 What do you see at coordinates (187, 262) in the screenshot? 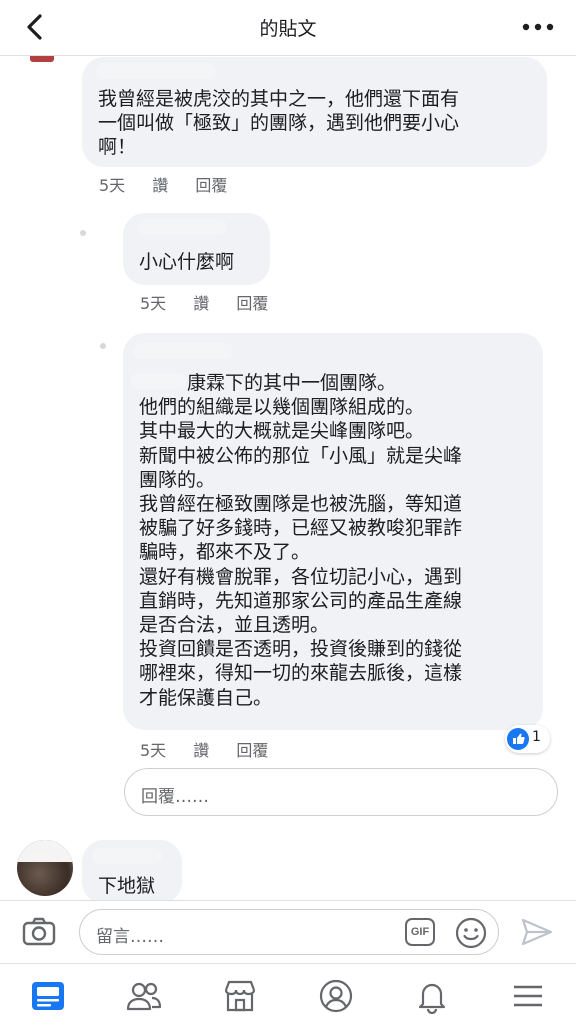
I see `comment-text: 小心什麼啊` at bounding box center [187, 262].